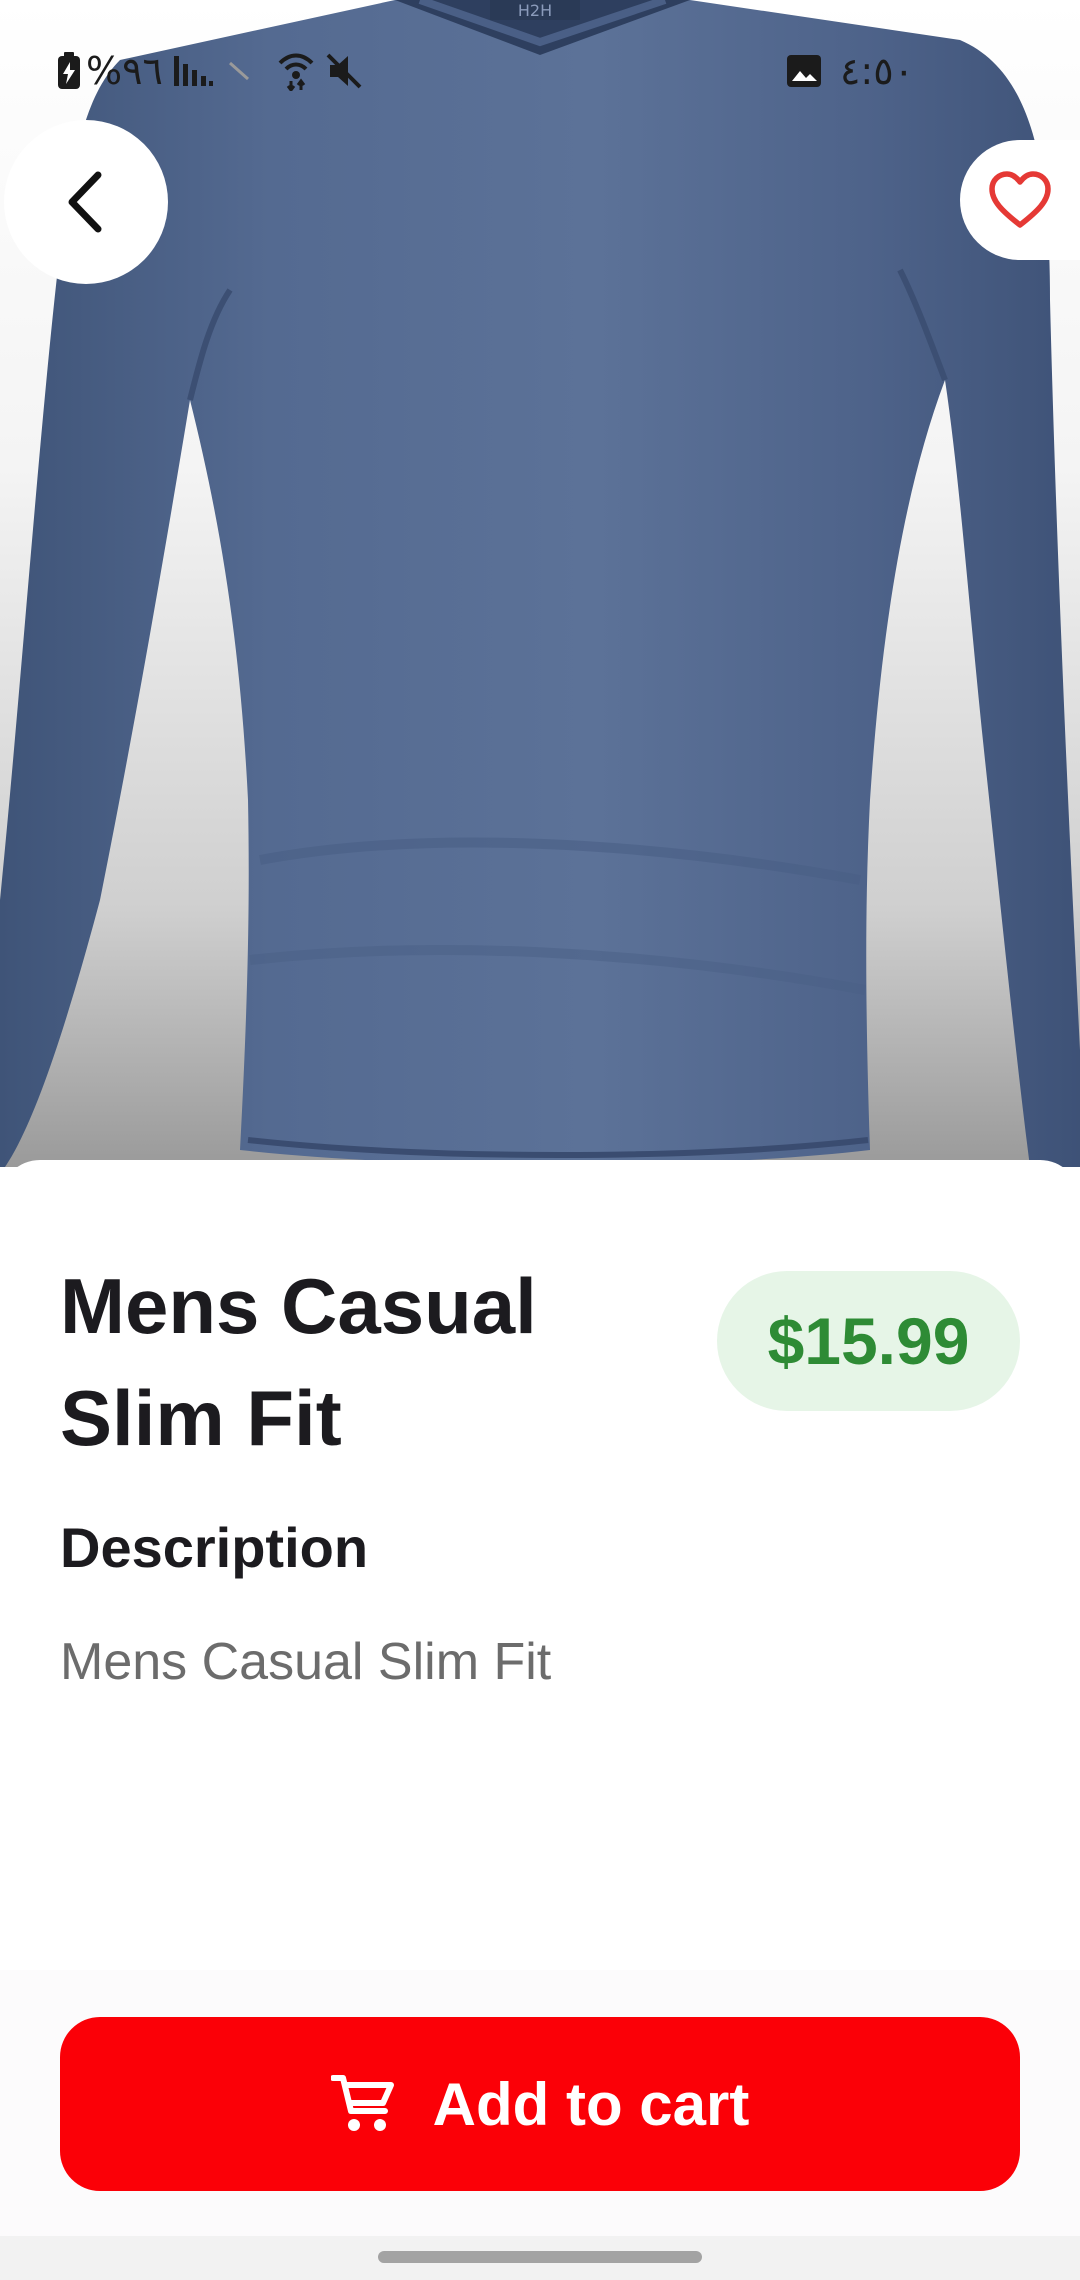  What do you see at coordinates (306, 1662) in the screenshot?
I see `description-text: Mens Casual Slim Fit` at bounding box center [306, 1662].